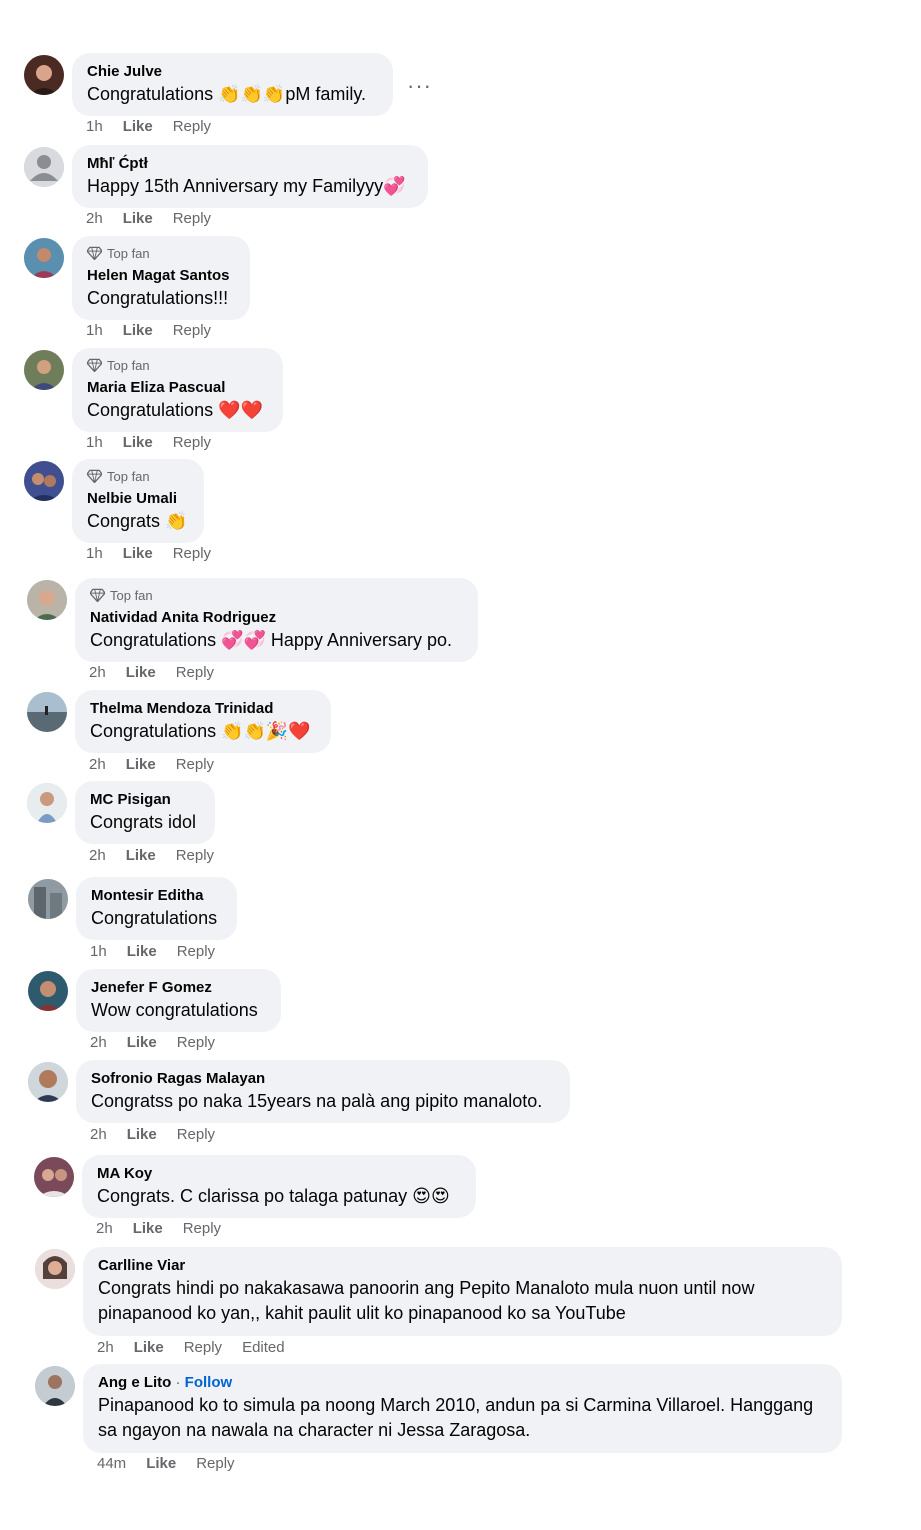 The width and height of the screenshot is (921, 1530). Describe the element at coordinates (143, 822) in the screenshot. I see `comment-text: Congrats idol` at that location.